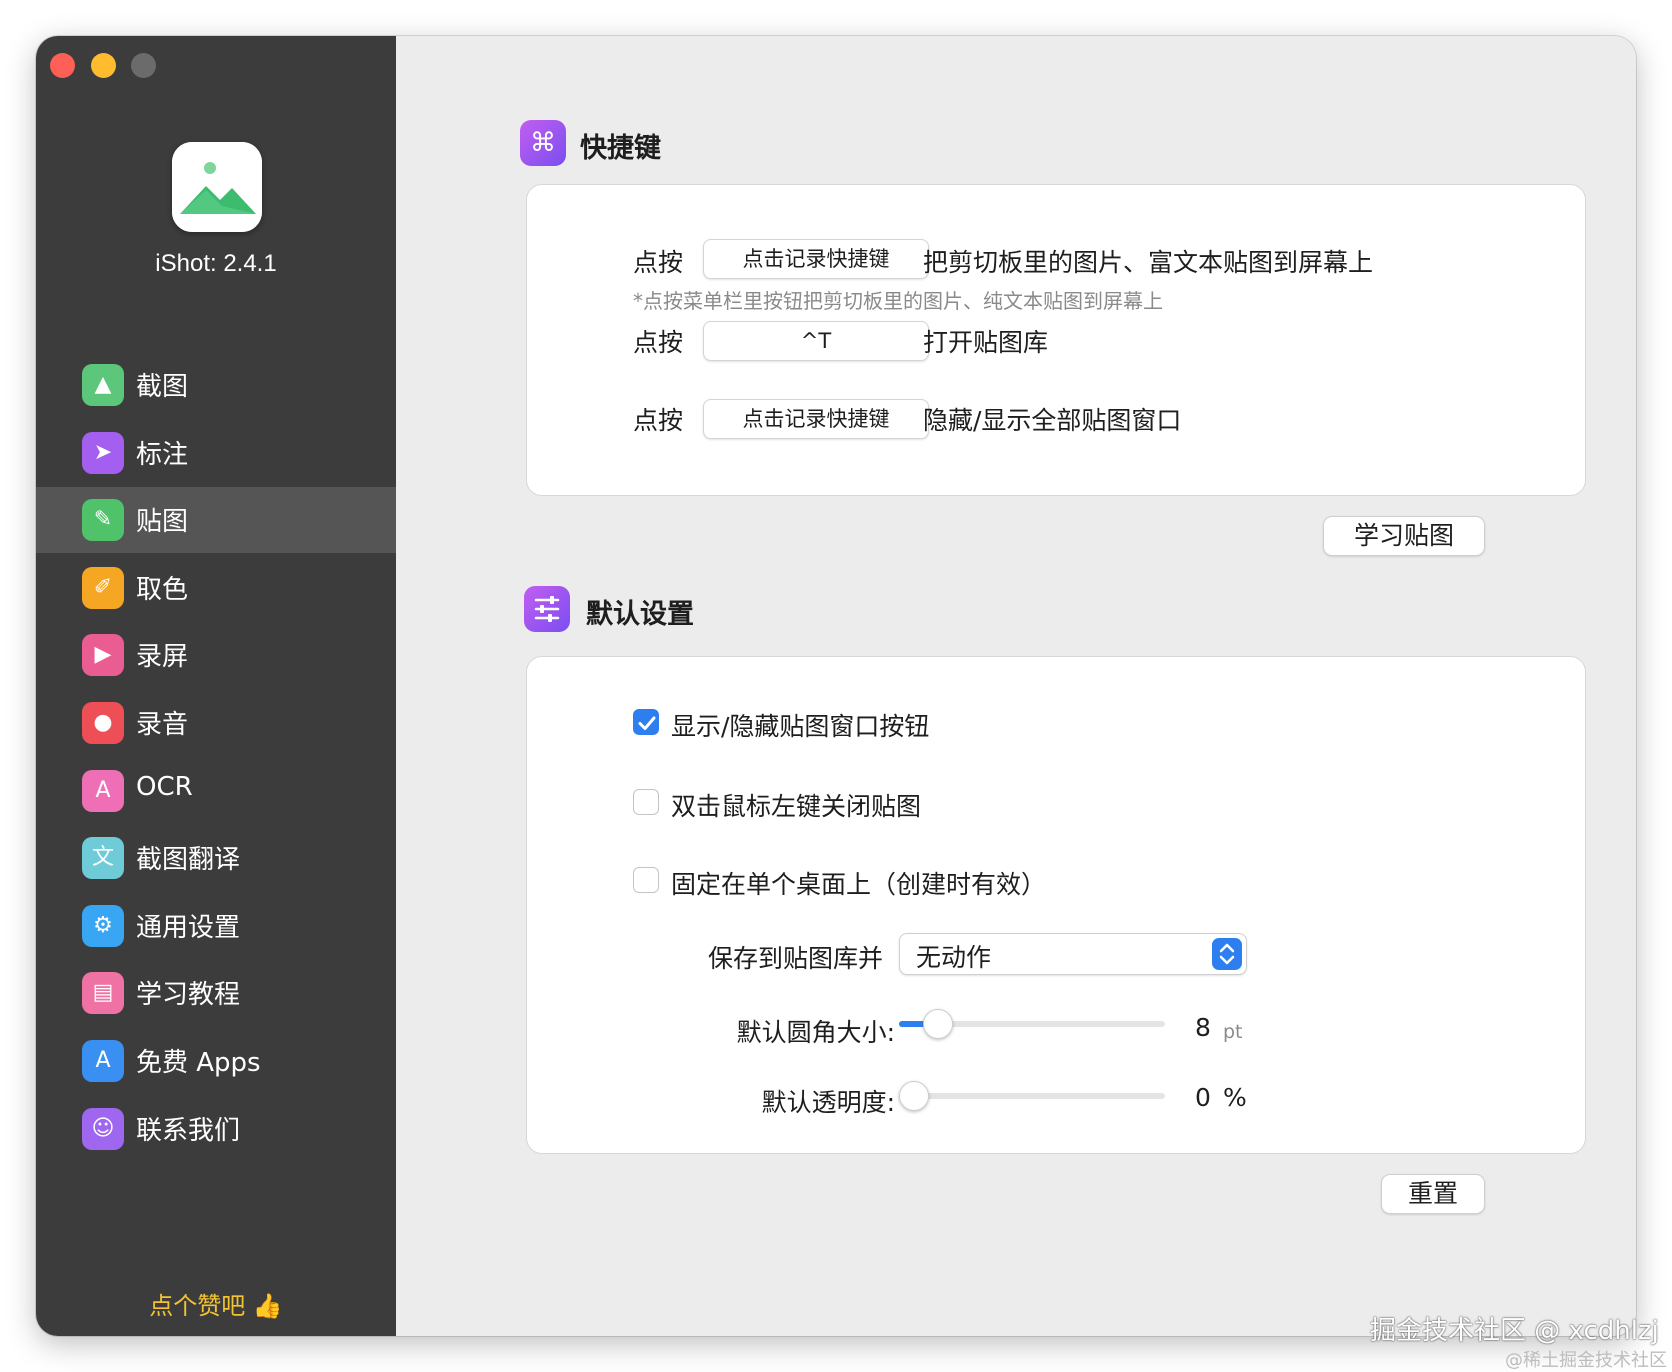 The width and height of the screenshot is (1672, 1372). I want to click on app-logo, so click(217, 187).